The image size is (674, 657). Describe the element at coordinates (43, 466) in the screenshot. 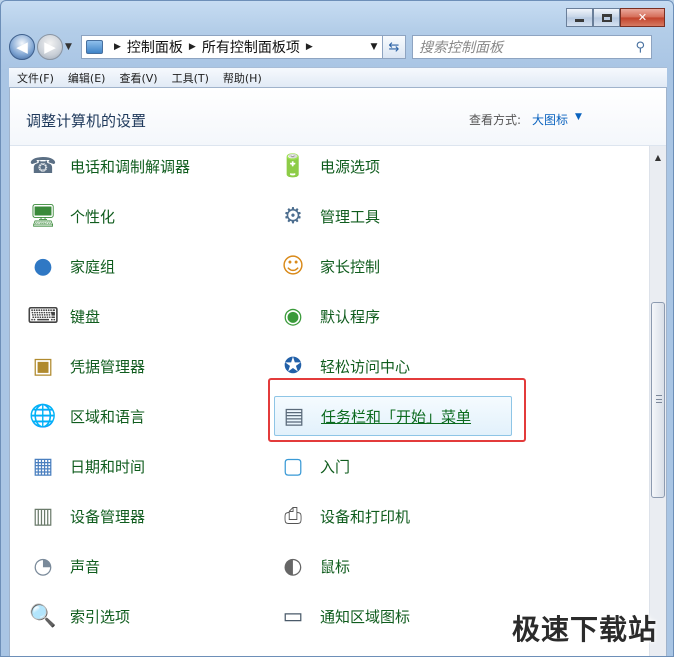

I see `date-time-icon: ▦` at that location.